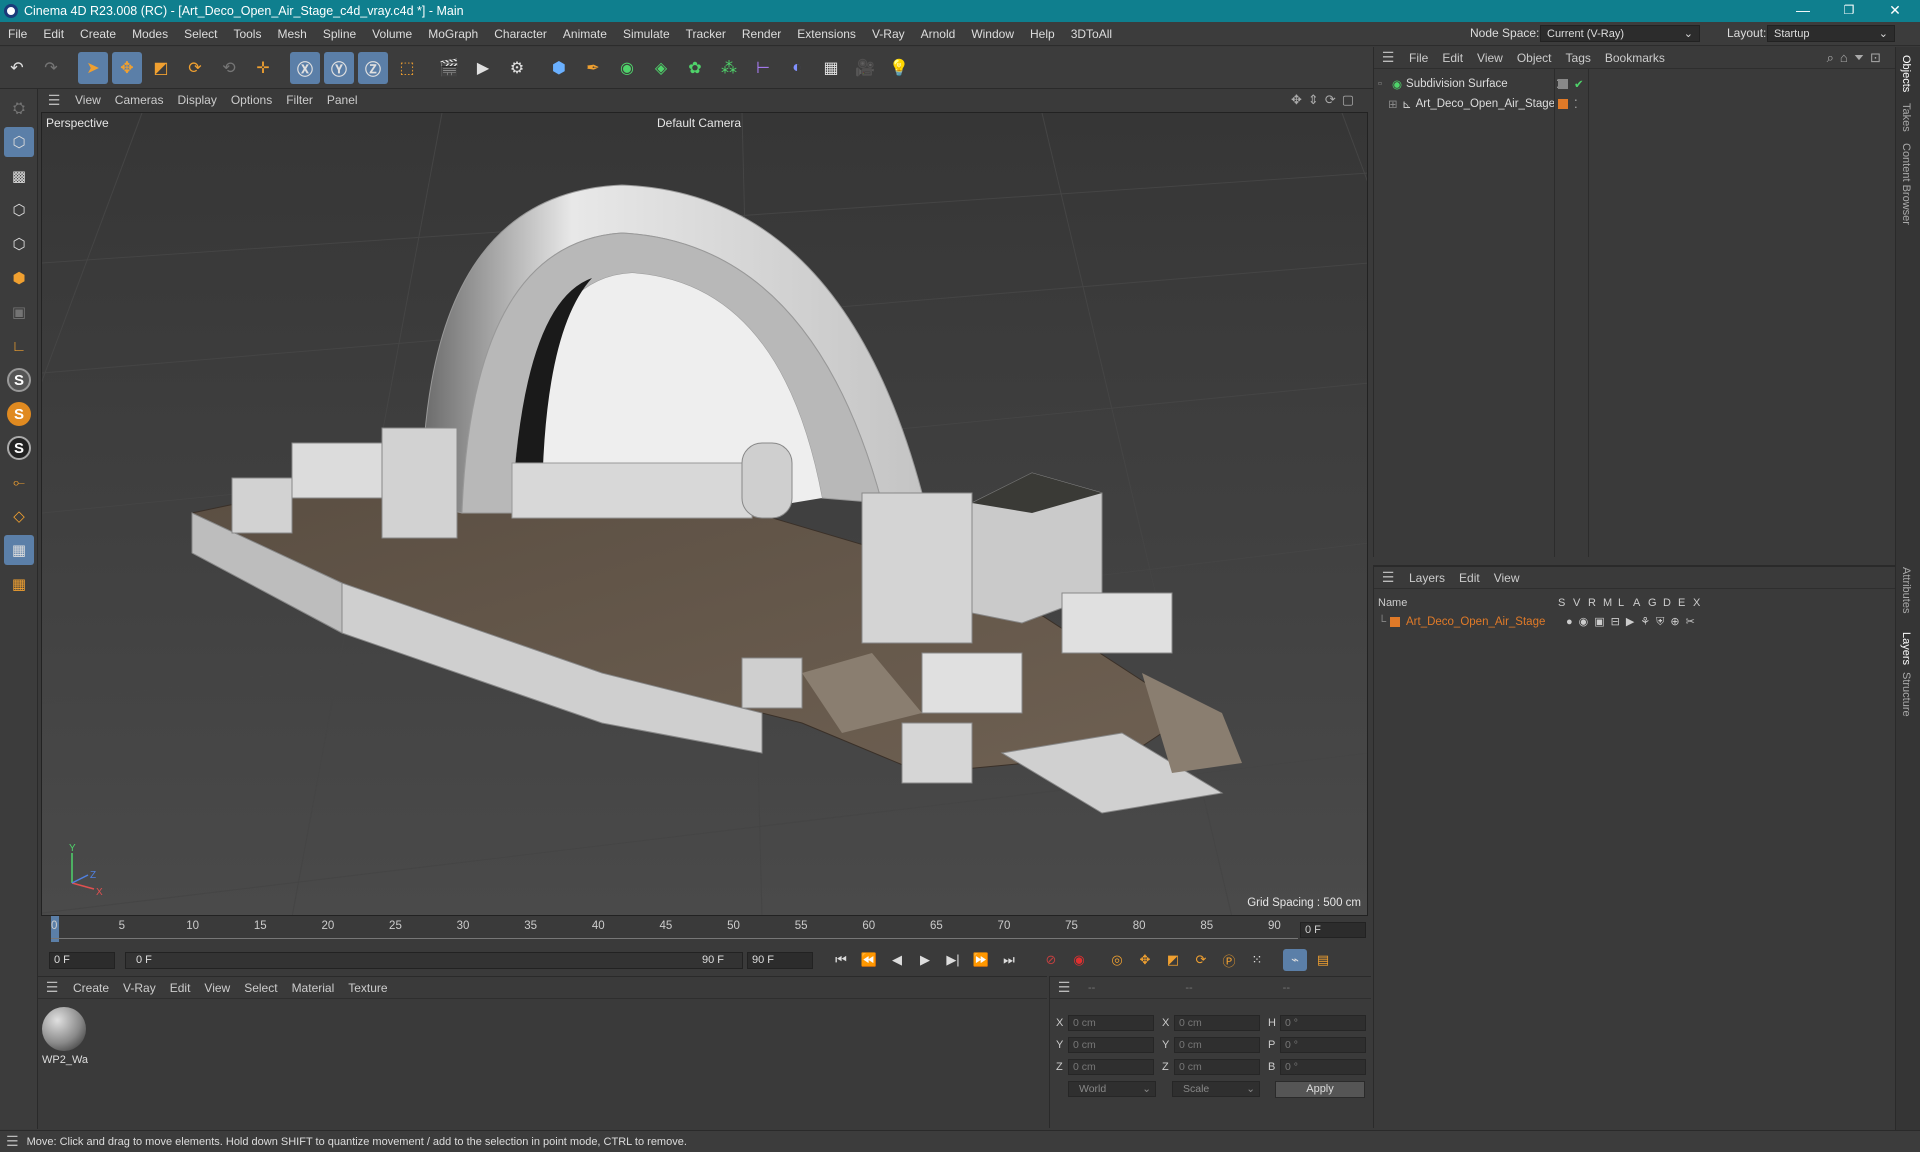  I want to click on texture-mode-icon: ▩, so click(19, 176).